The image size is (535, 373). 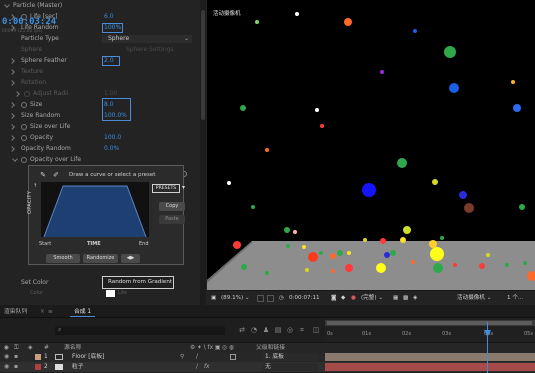 What do you see at coordinates (203, 152) in the screenshot?
I see `fx-scrollbar` at bounding box center [203, 152].